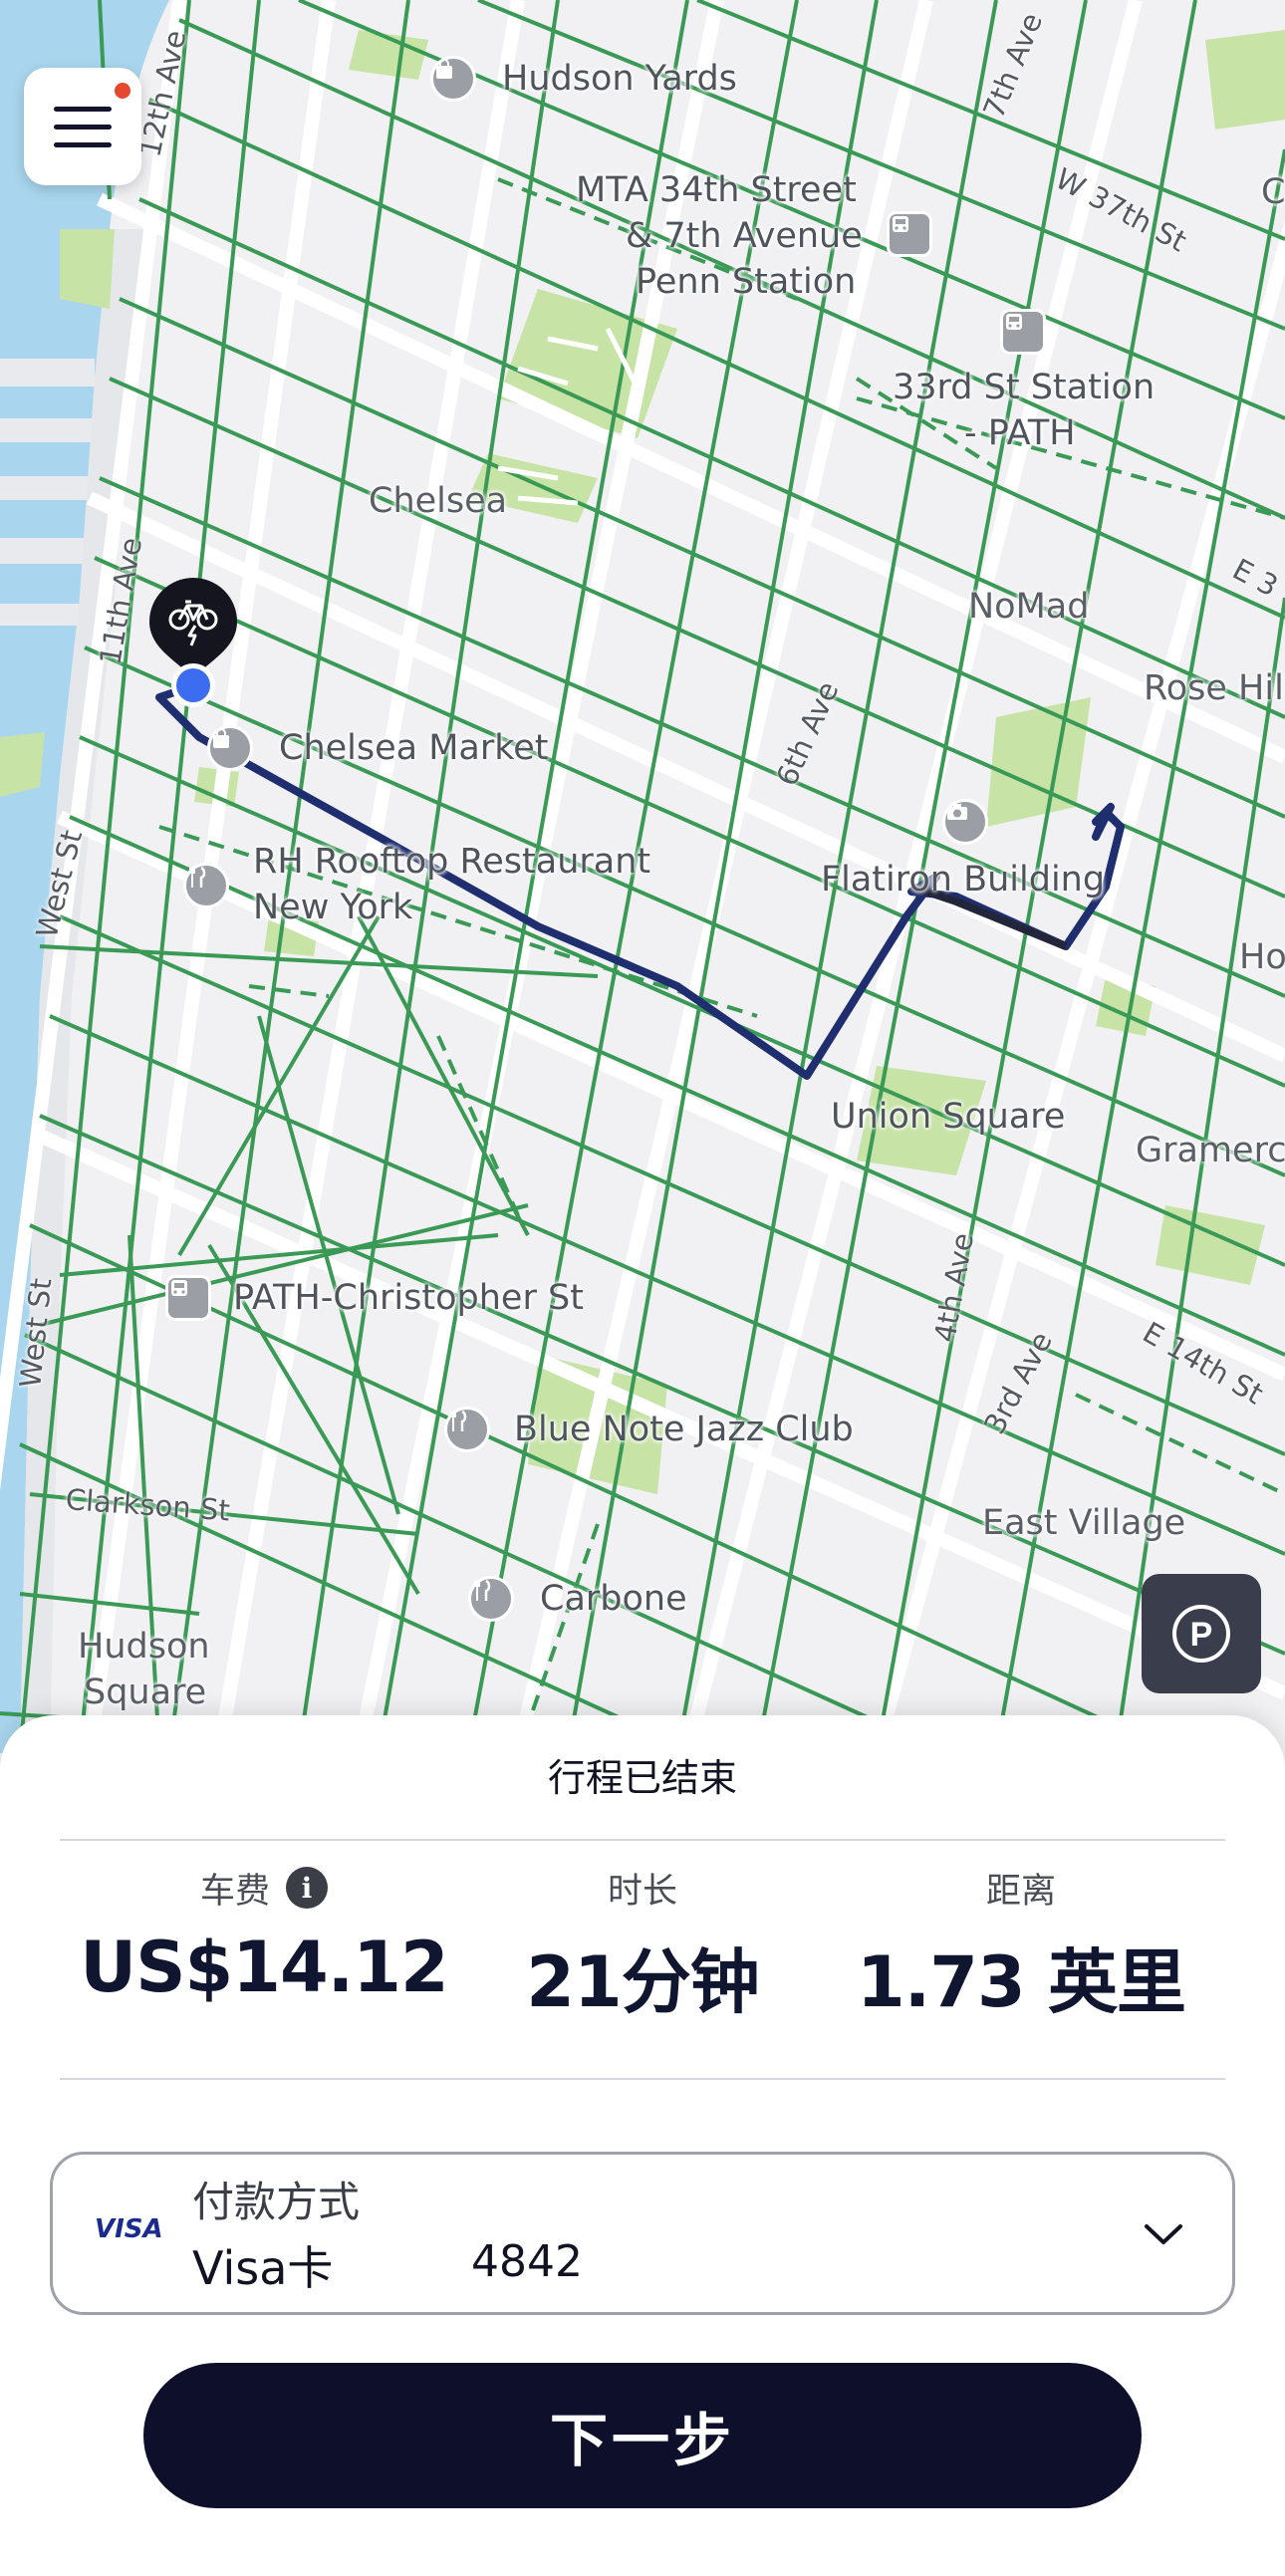 The image size is (1285, 2576). What do you see at coordinates (333, 907) in the screenshot?
I see `rh-rooftop-label-line2: New York` at bounding box center [333, 907].